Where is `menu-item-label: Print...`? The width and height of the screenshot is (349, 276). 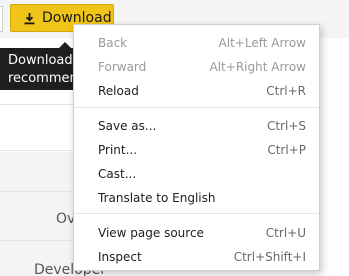 menu-item-label: Print... is located at coordinates (118, 150).